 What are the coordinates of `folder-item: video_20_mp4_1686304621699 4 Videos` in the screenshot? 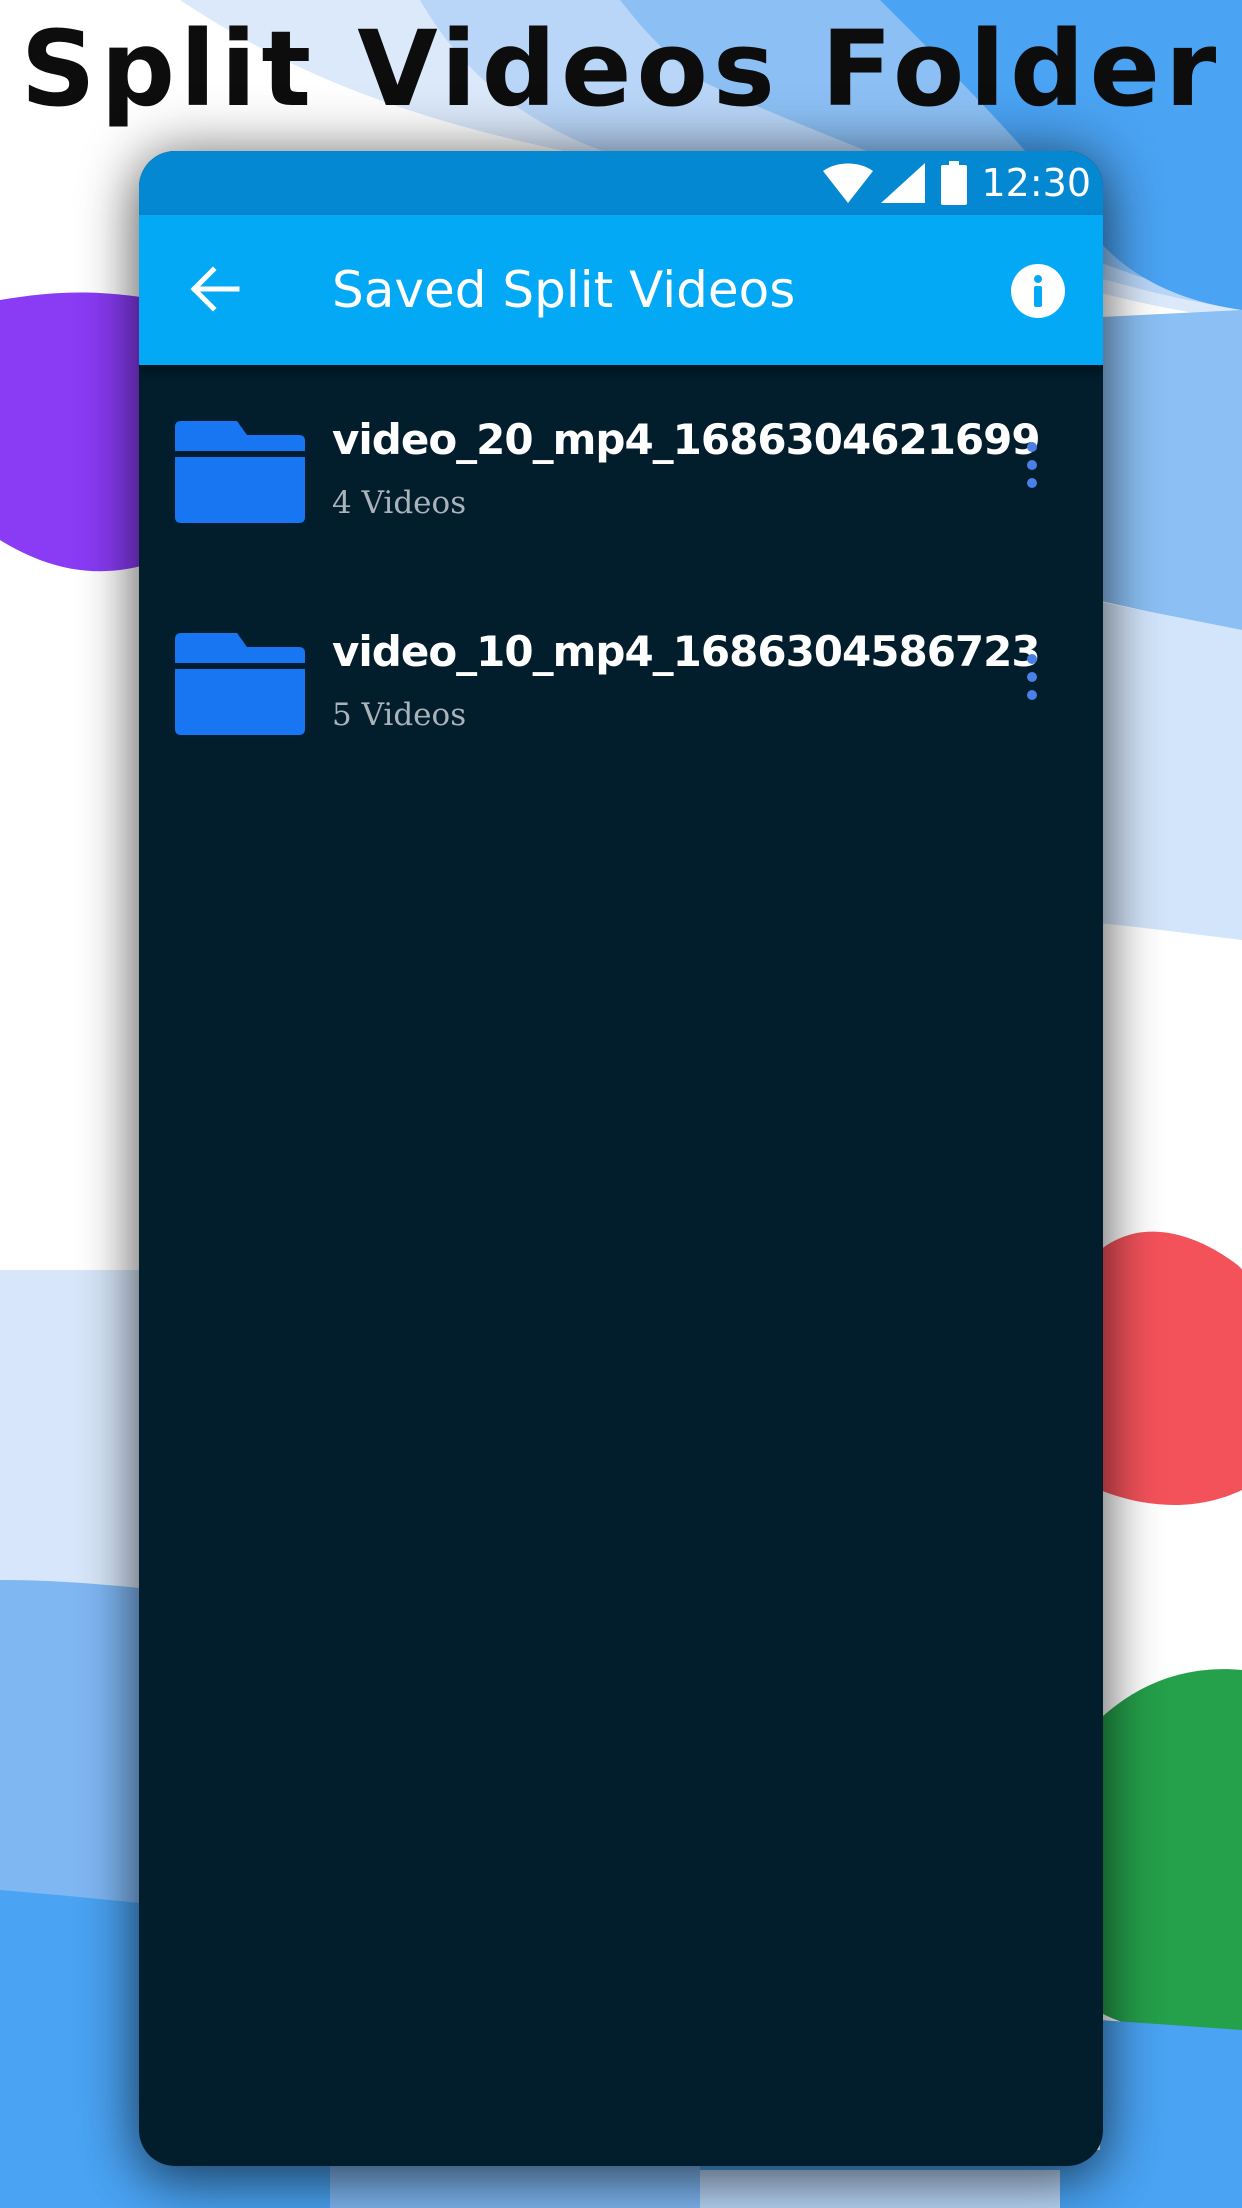 It's located at (621, 471).